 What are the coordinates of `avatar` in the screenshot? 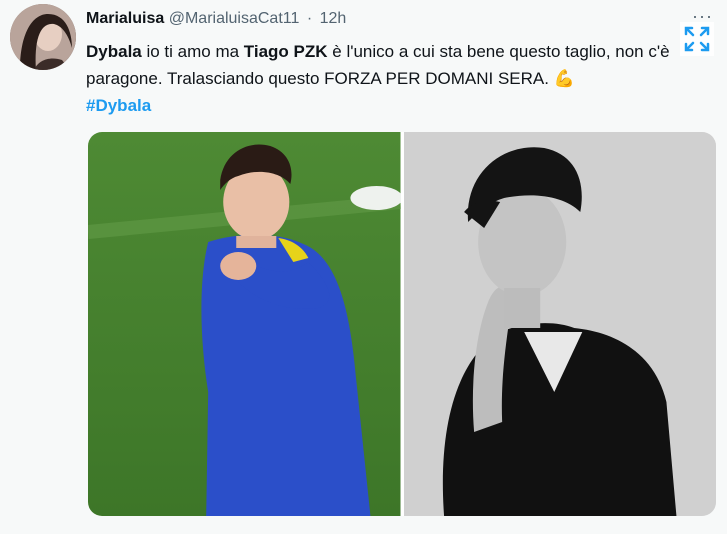 It's located at (43, 37).